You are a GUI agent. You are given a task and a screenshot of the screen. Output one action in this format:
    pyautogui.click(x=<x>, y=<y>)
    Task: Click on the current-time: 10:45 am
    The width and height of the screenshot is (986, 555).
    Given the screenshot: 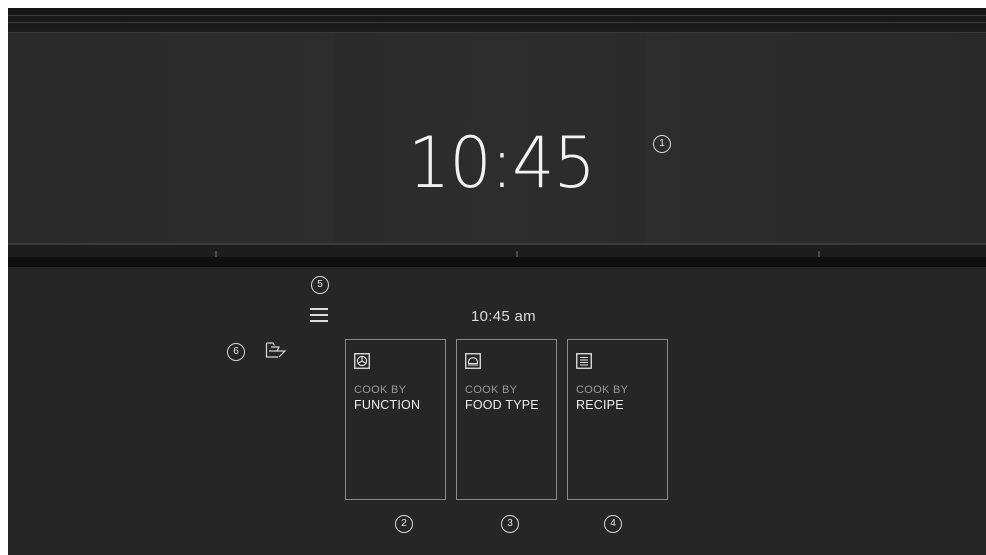 What is the action you would take?
    pyautogui.click(x=503, y=316)
    